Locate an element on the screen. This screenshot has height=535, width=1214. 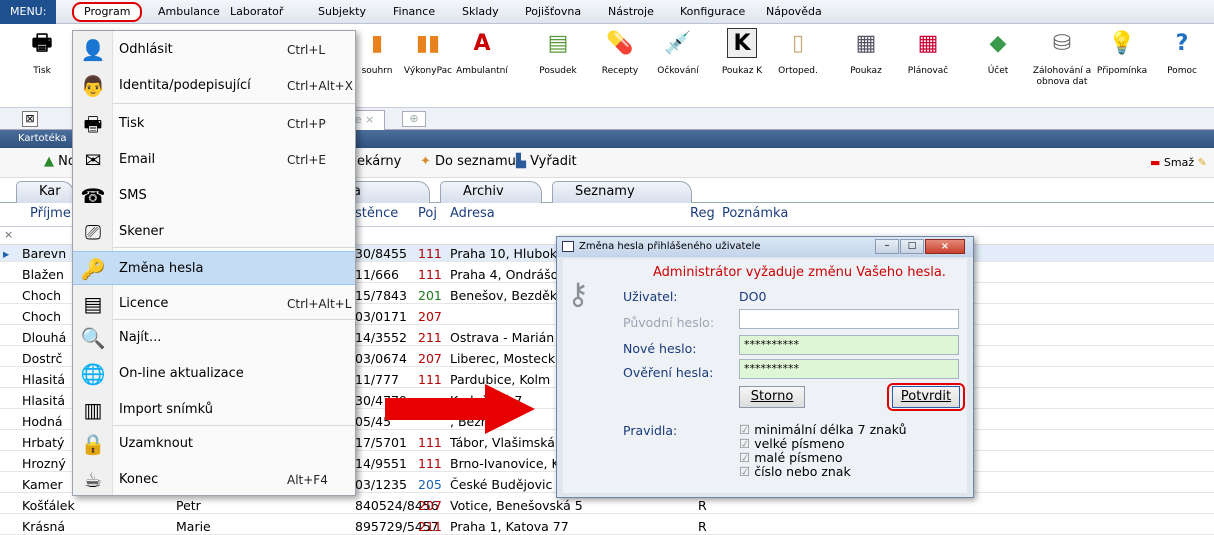
subtab-seznamy: Seznamy is located at coordinates (622, 192).